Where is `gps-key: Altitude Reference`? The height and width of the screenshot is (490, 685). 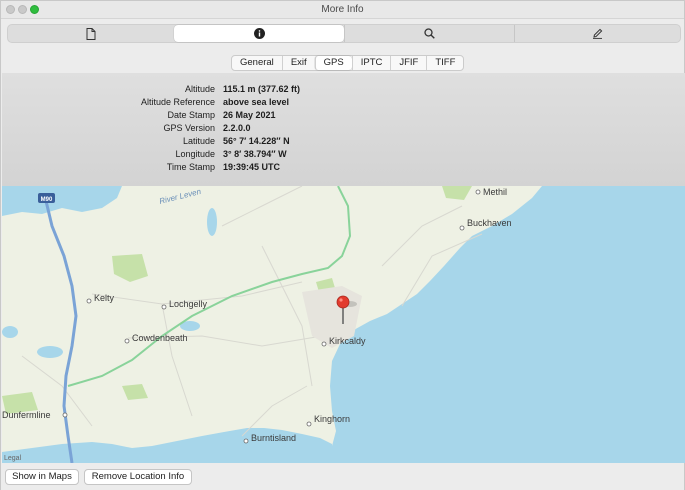
gps-key: Altitude Reference is located at coordinates (177, 102).